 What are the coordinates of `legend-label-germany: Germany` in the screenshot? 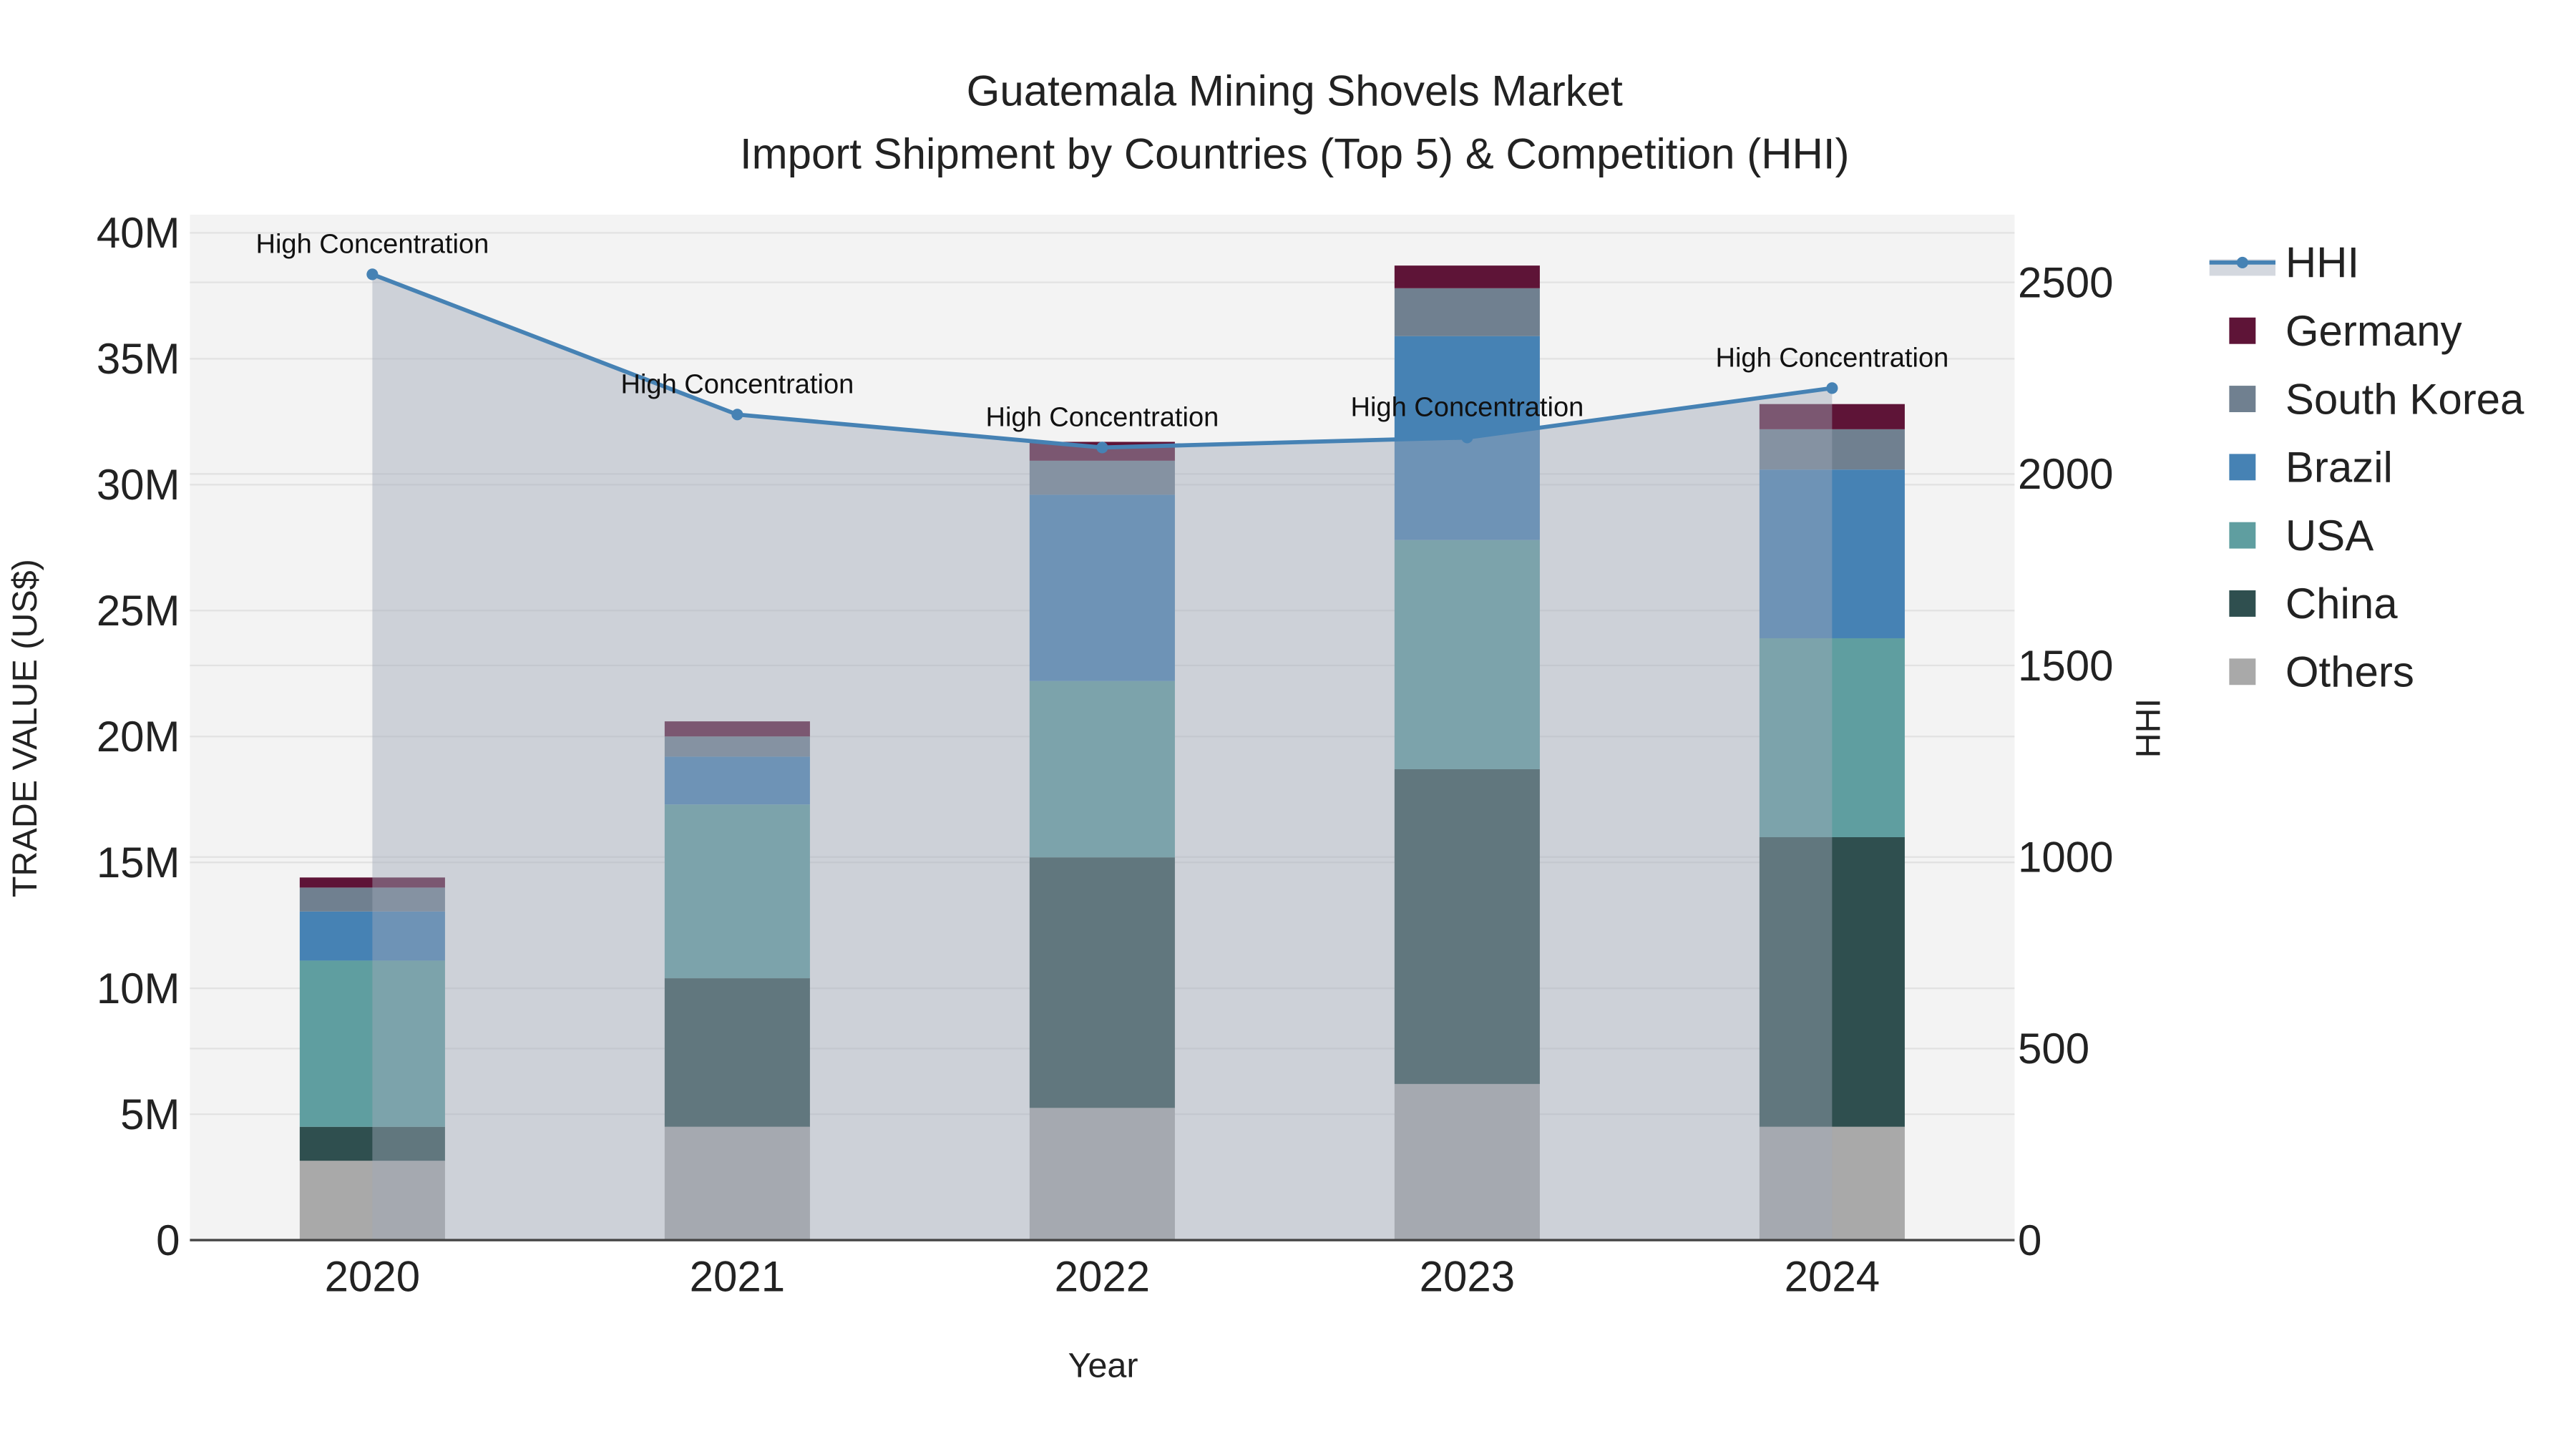 It's located at (2373, 331).